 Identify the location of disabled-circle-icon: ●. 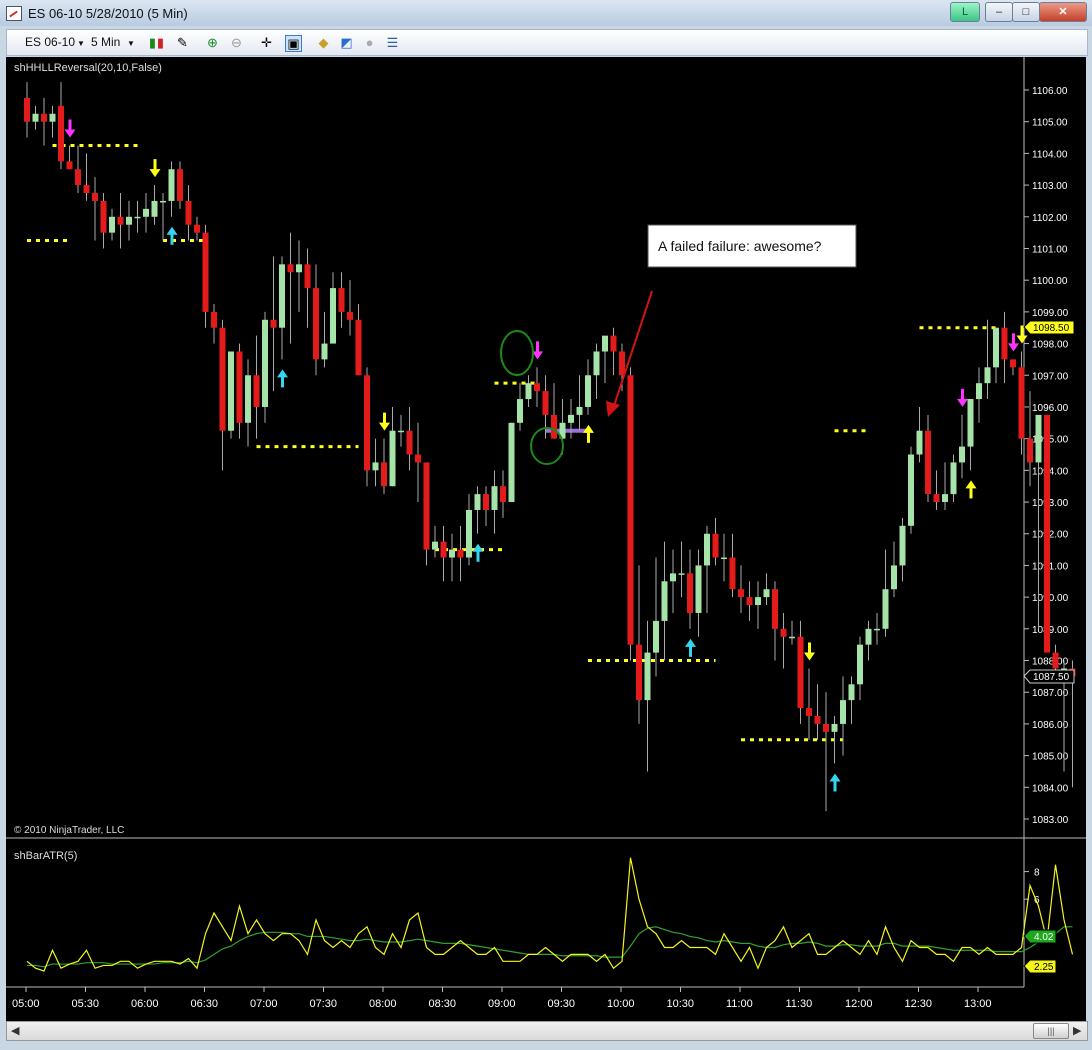
(369, 42).